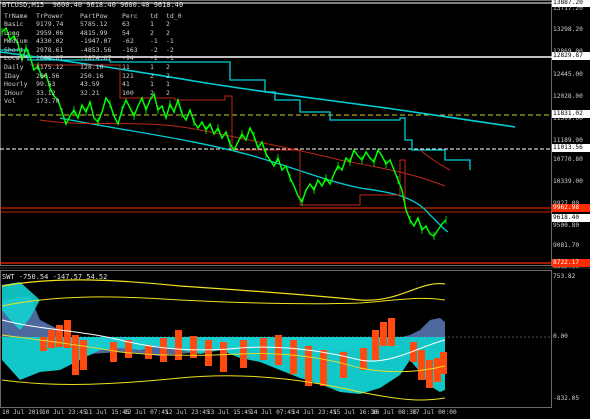 This screenshot has height=419, width=590. What do you see at coordinates (174, 16) in the screenshot?
I see `legend-header-cell: td_0` at bounding box center [174, 16].